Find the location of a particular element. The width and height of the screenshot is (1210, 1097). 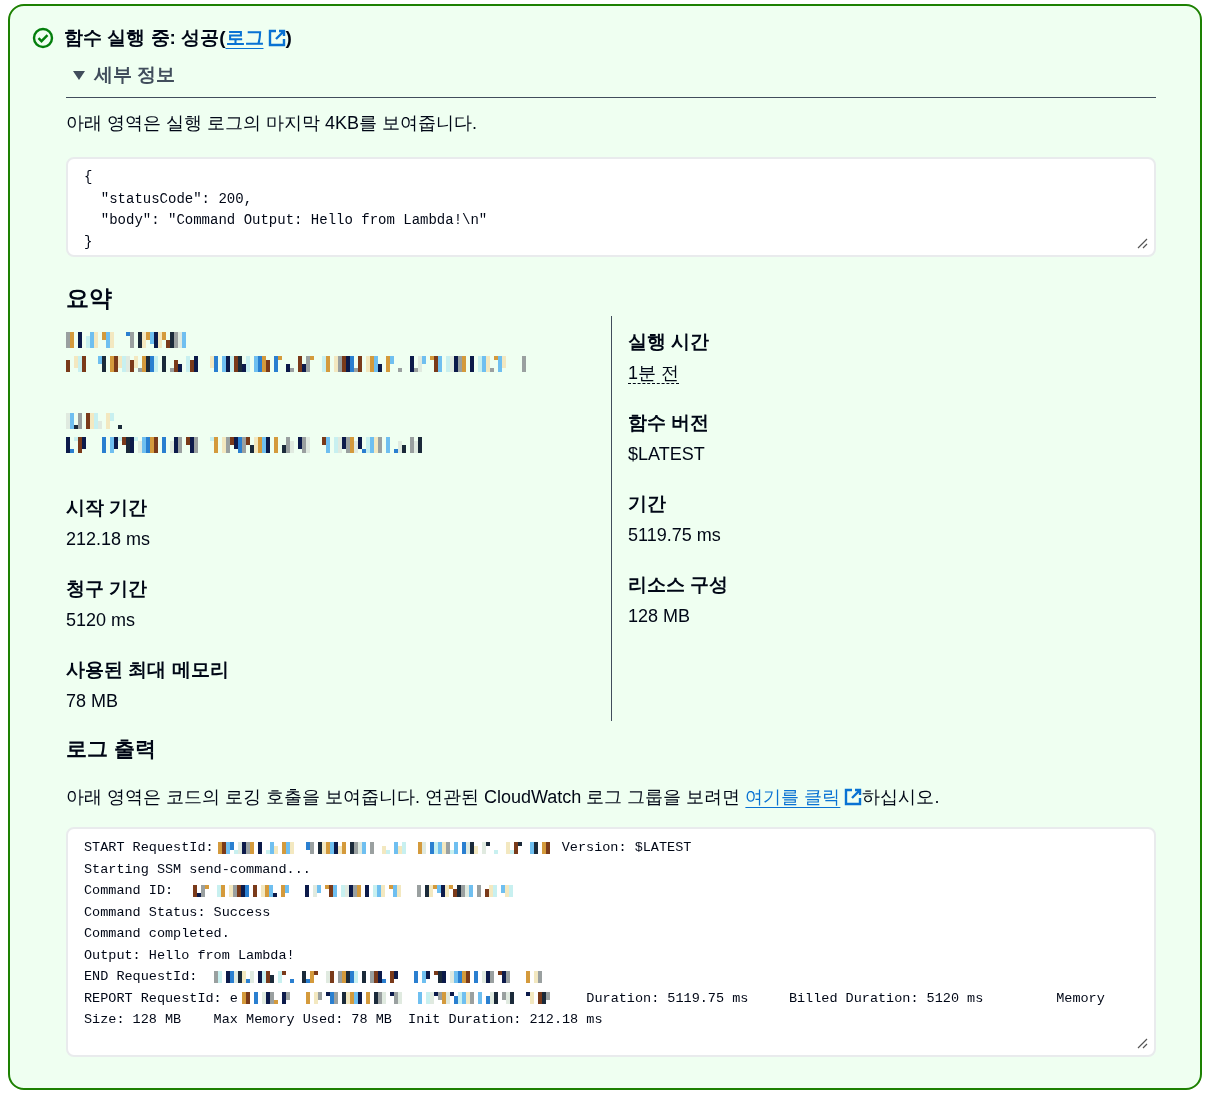

field-label: 사용된 최대 메모리 is located at coordinates (148, 669).